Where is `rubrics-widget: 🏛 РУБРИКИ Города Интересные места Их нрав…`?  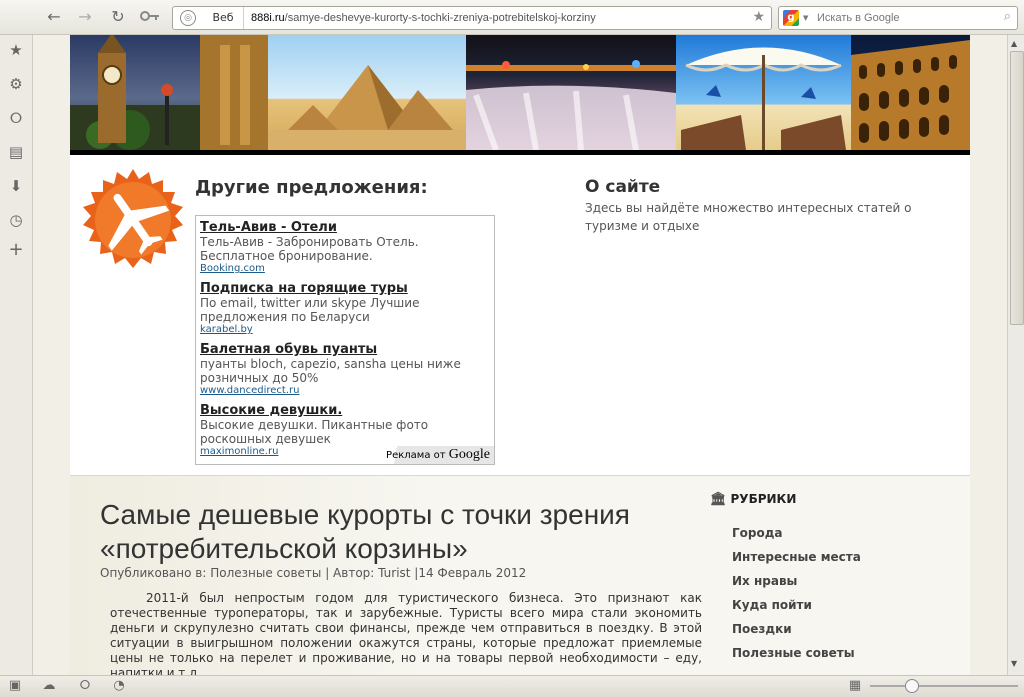 rubrics-widget: 🏛 РУБРИКИ Города Интересные места Их нрав… is located at coordinates (830, 576).